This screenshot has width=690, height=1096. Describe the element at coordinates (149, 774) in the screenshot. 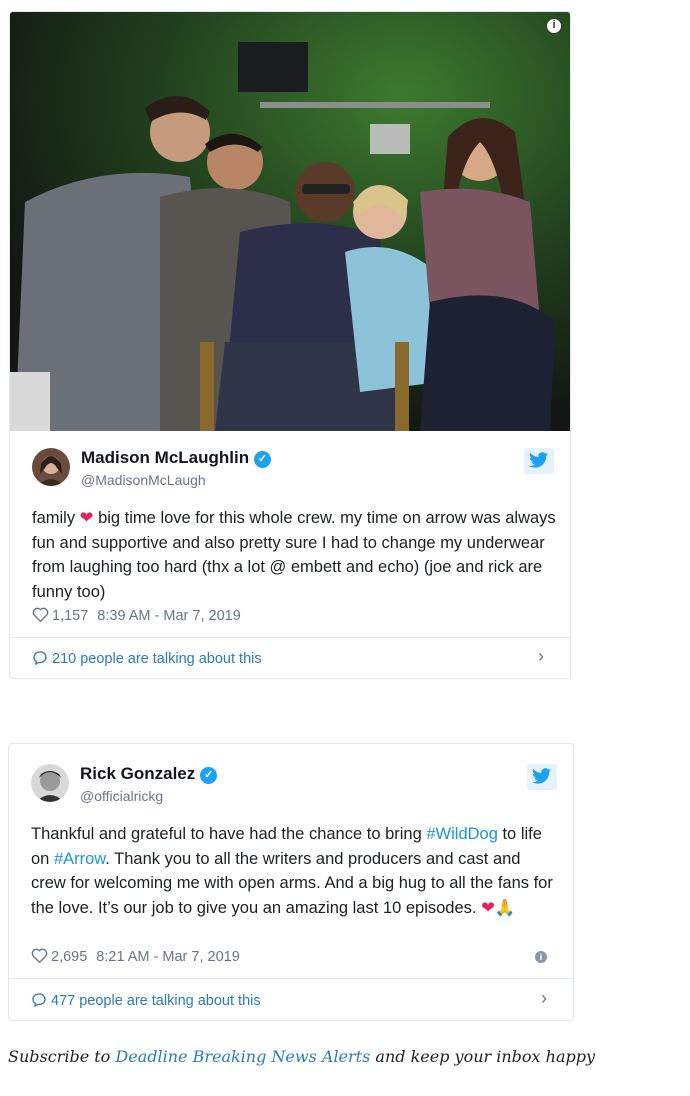

I see `author-name: Rick Gonzalez ✓` at that location.